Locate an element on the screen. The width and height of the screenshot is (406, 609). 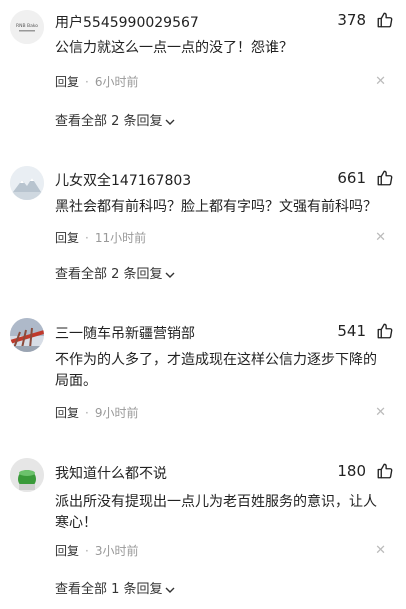
like-count: 378 is located at coordinates (351, 20).